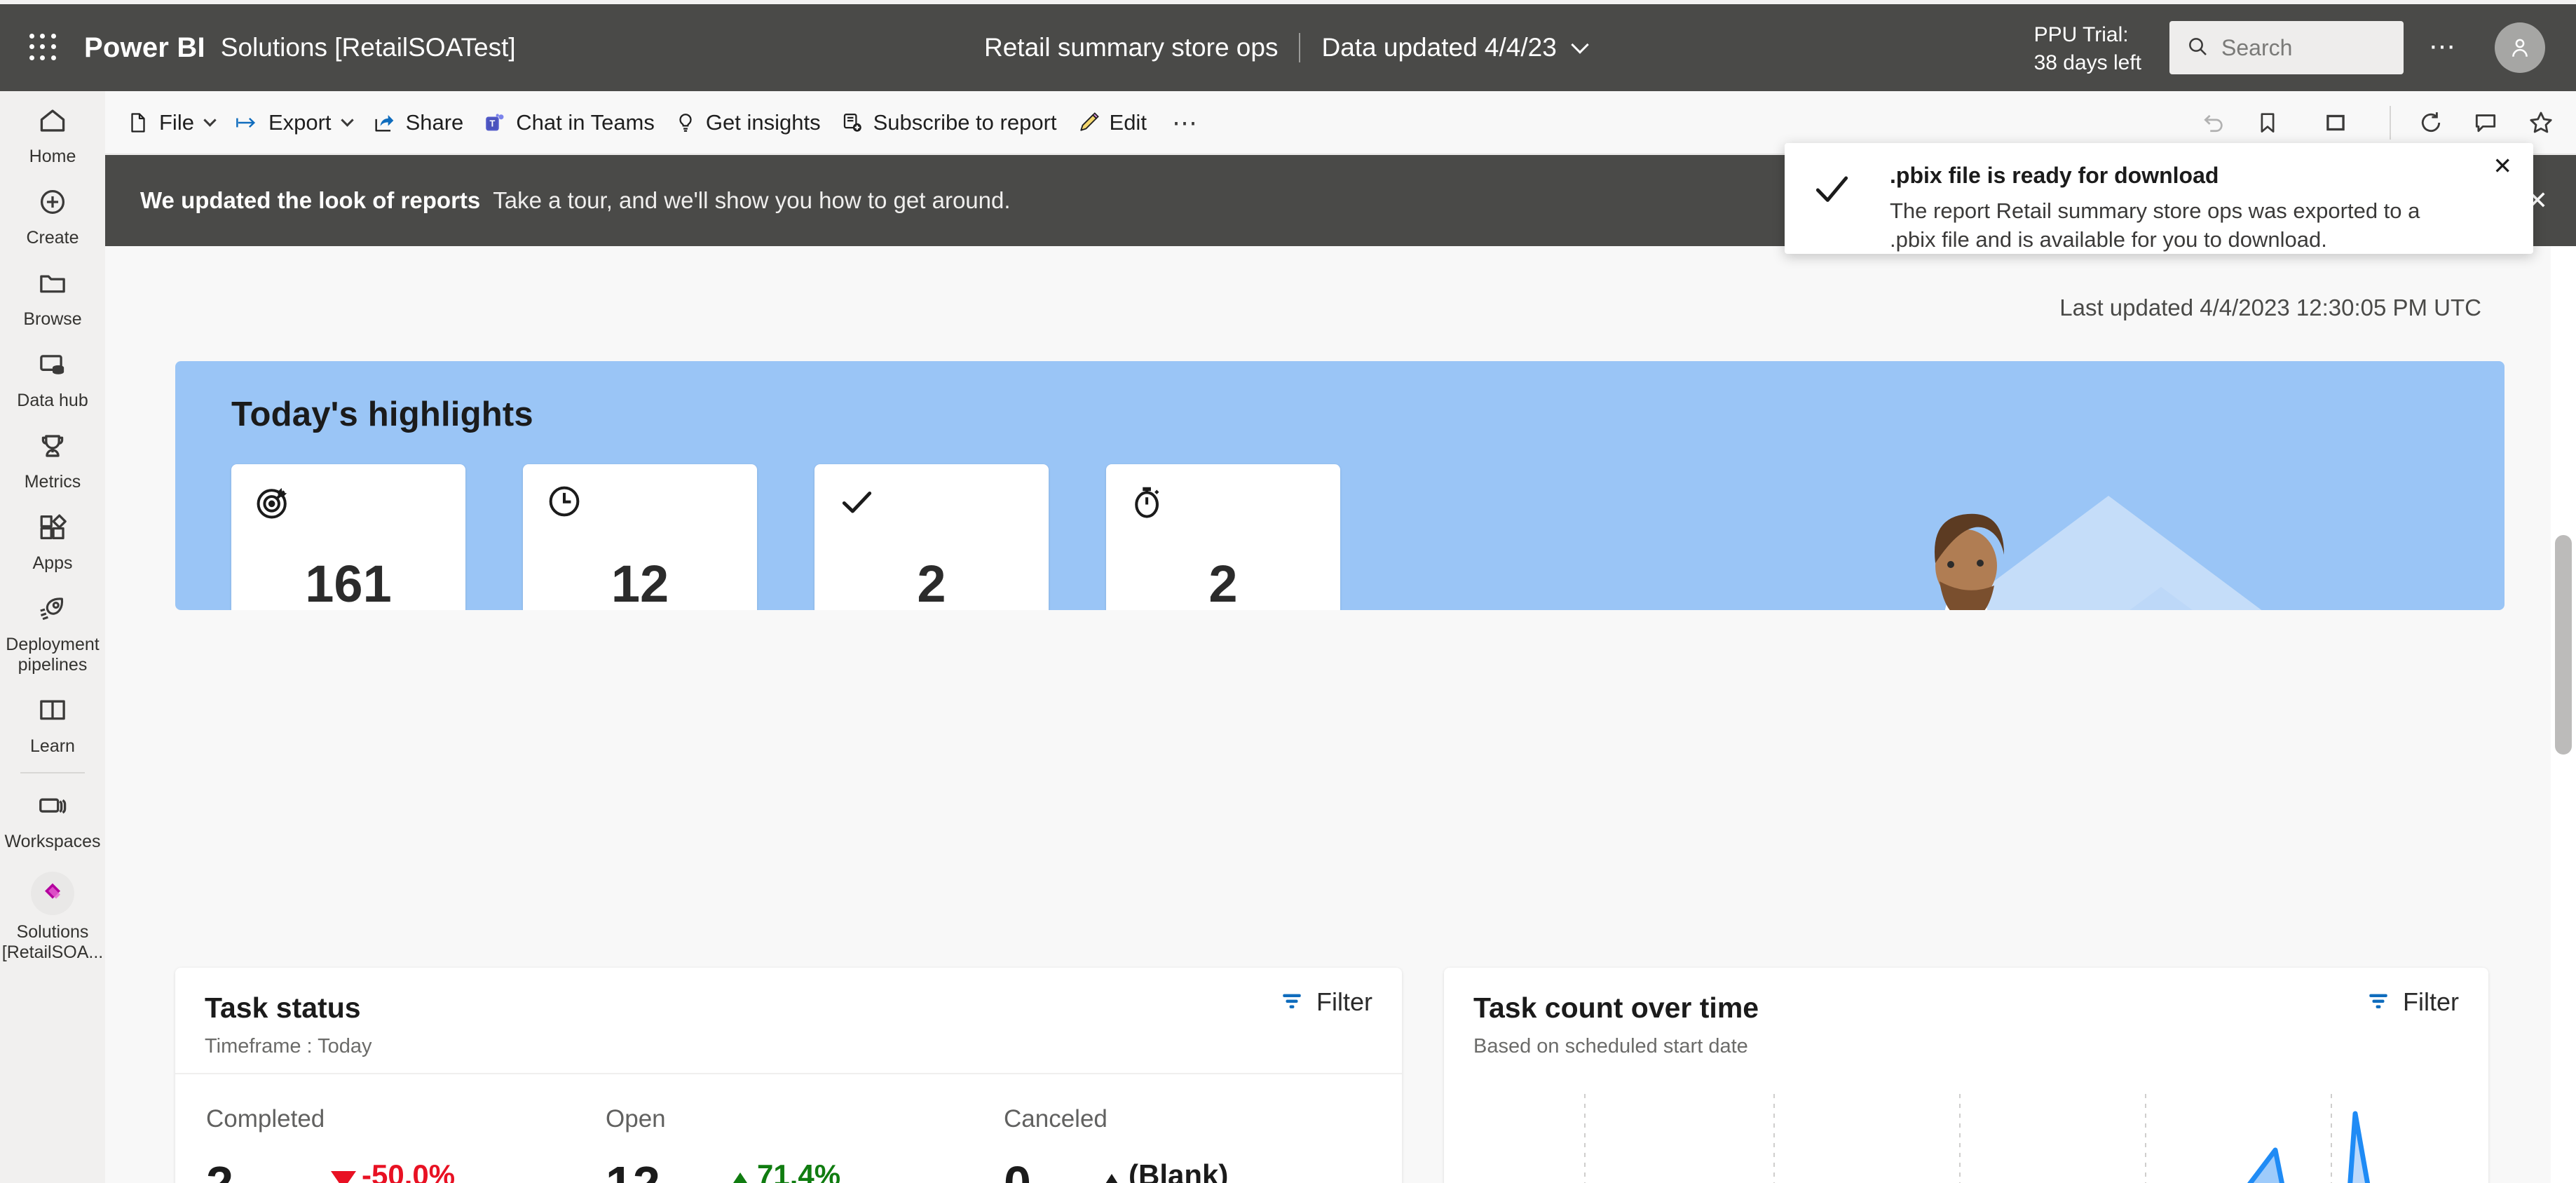  I want to click on sidebar-item-data-hub: Data hub, so click(52, 376).